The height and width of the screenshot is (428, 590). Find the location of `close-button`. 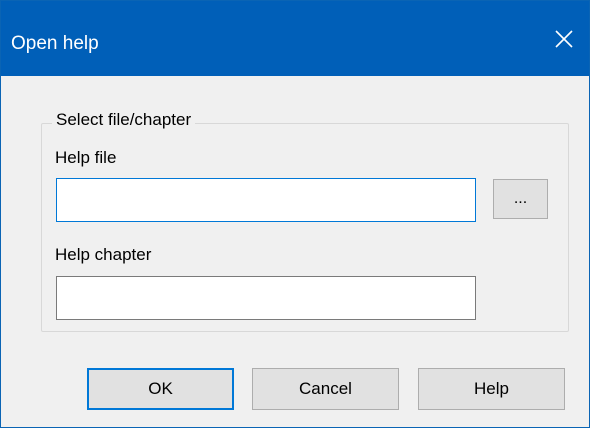

close-button is located at coordinates (564, 38).